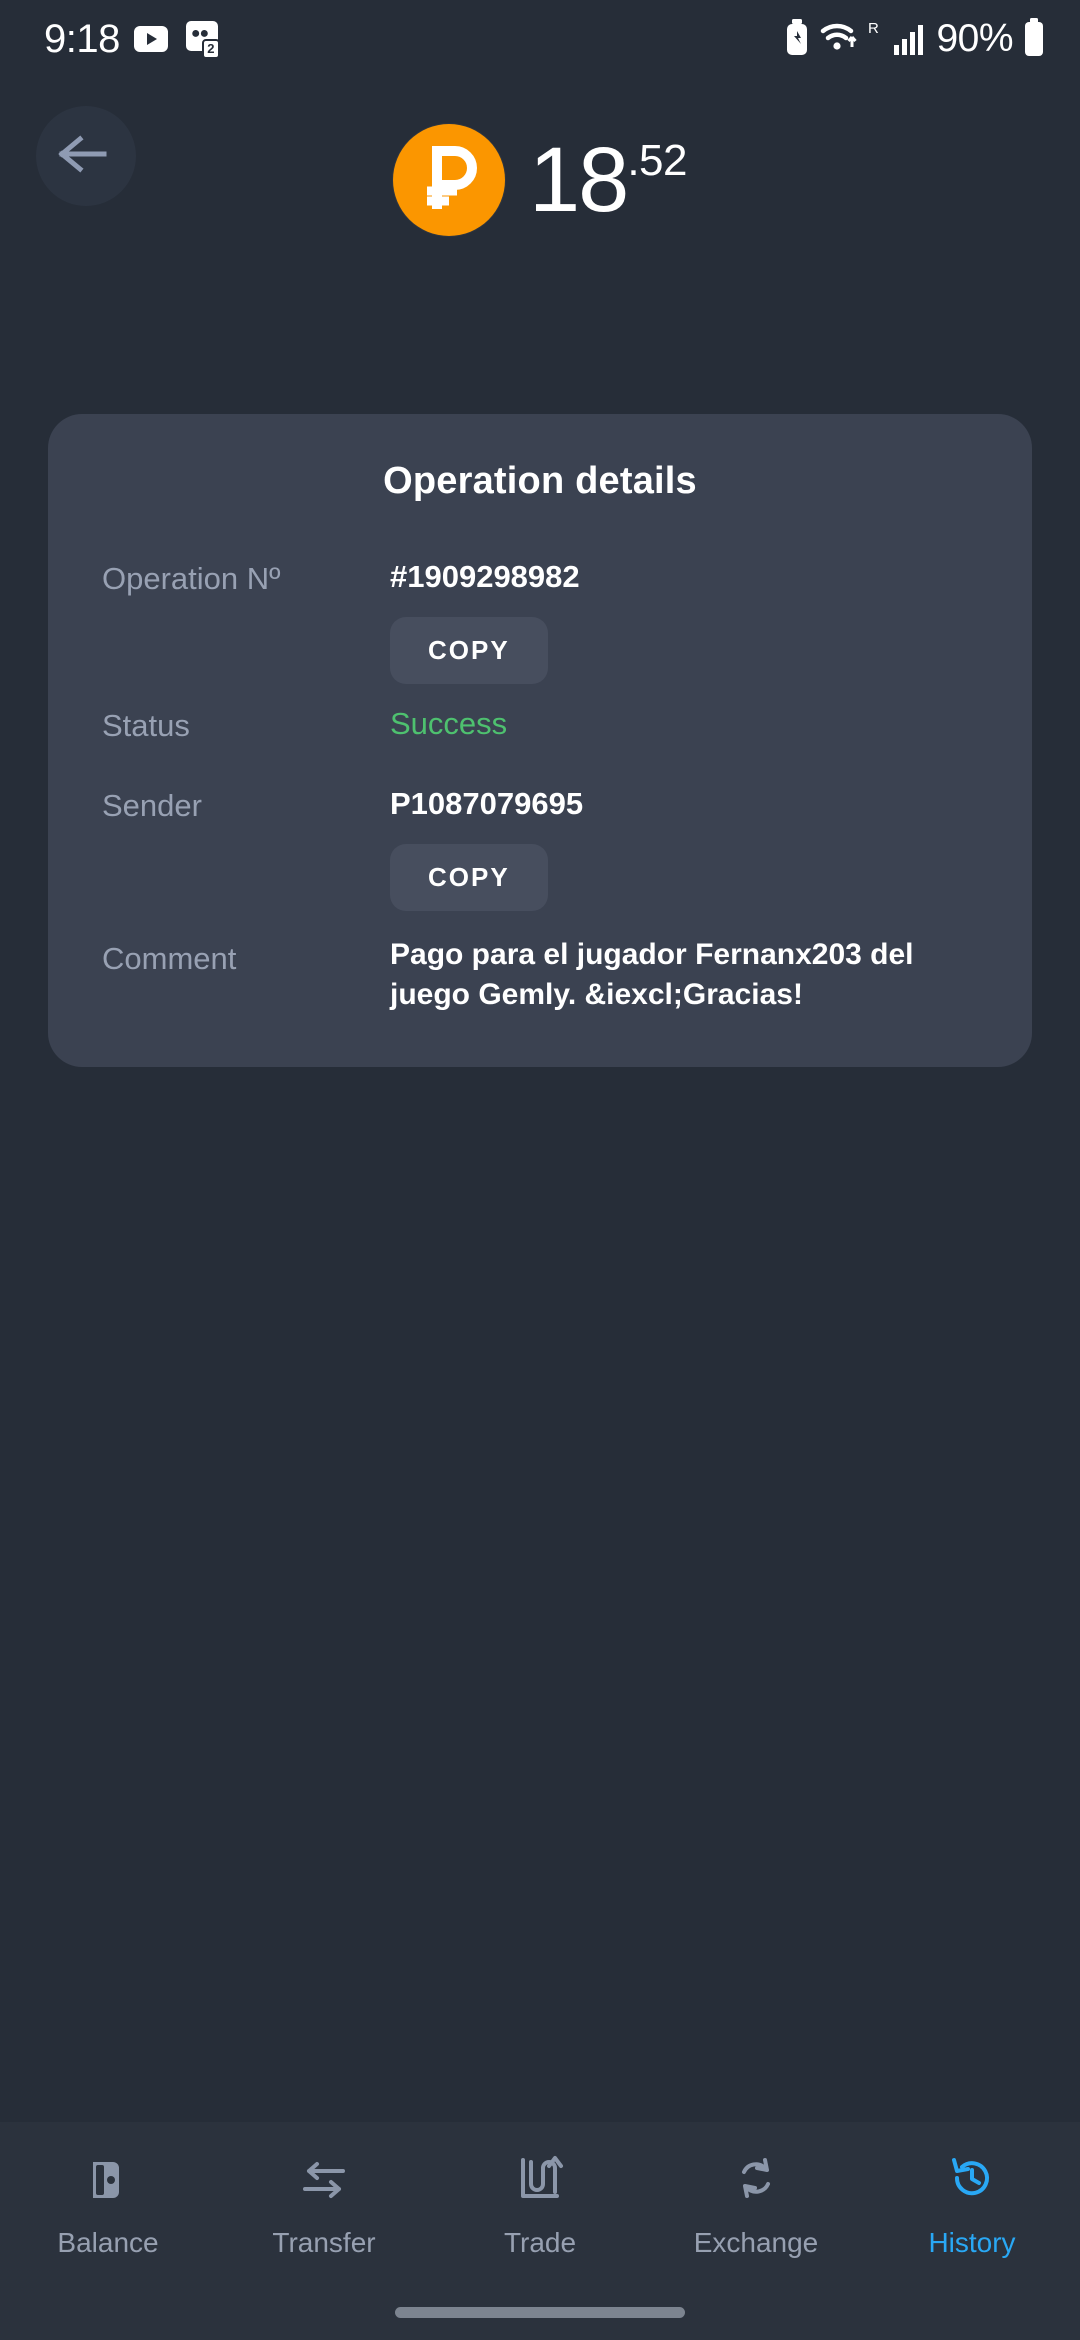  Describe the element at coordinates (972, 2182) in the screenshot. I see `history-clock-icon` at that location.